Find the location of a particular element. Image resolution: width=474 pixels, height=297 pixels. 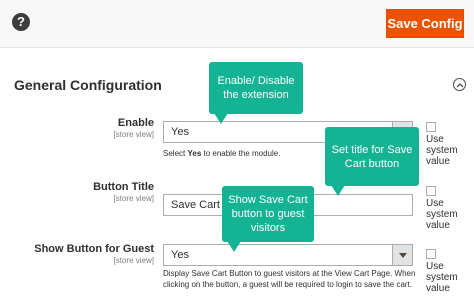

button-title-scope: [store view] is located at coordinates (133, 198).